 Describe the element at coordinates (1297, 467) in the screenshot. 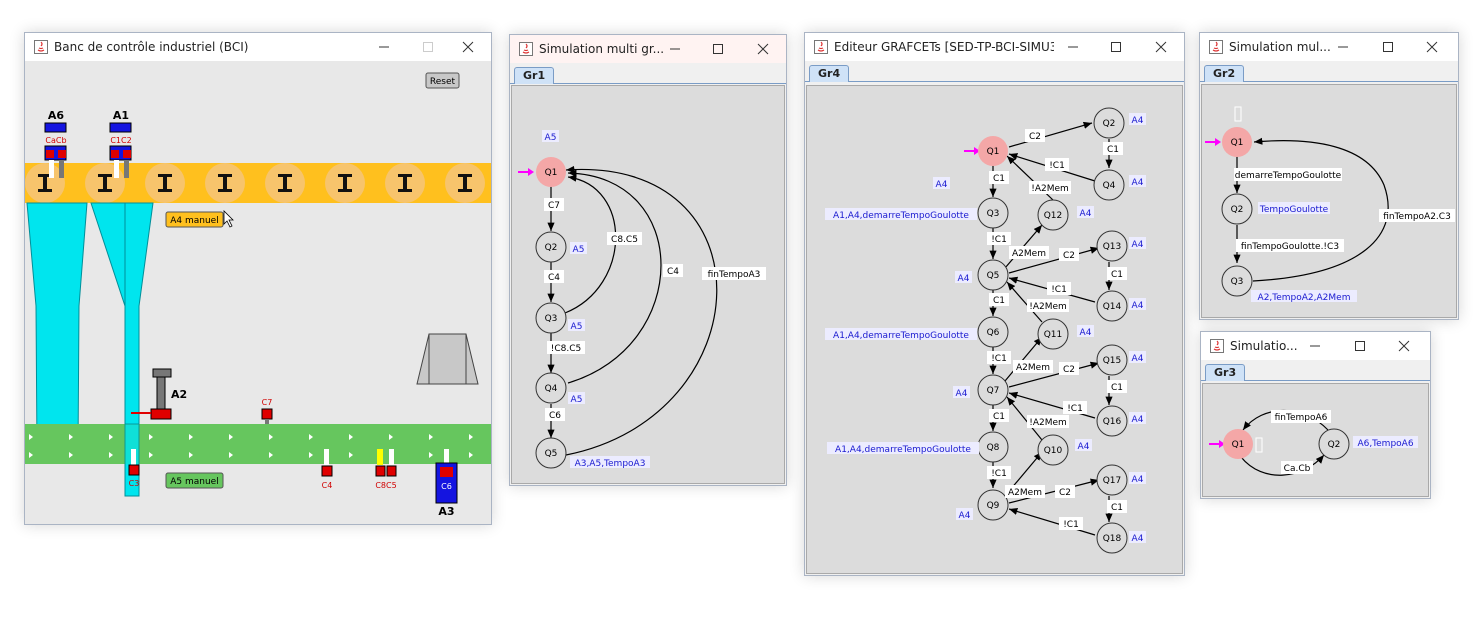

I see `transition-ca-cb: Ca.Cb` at that location.